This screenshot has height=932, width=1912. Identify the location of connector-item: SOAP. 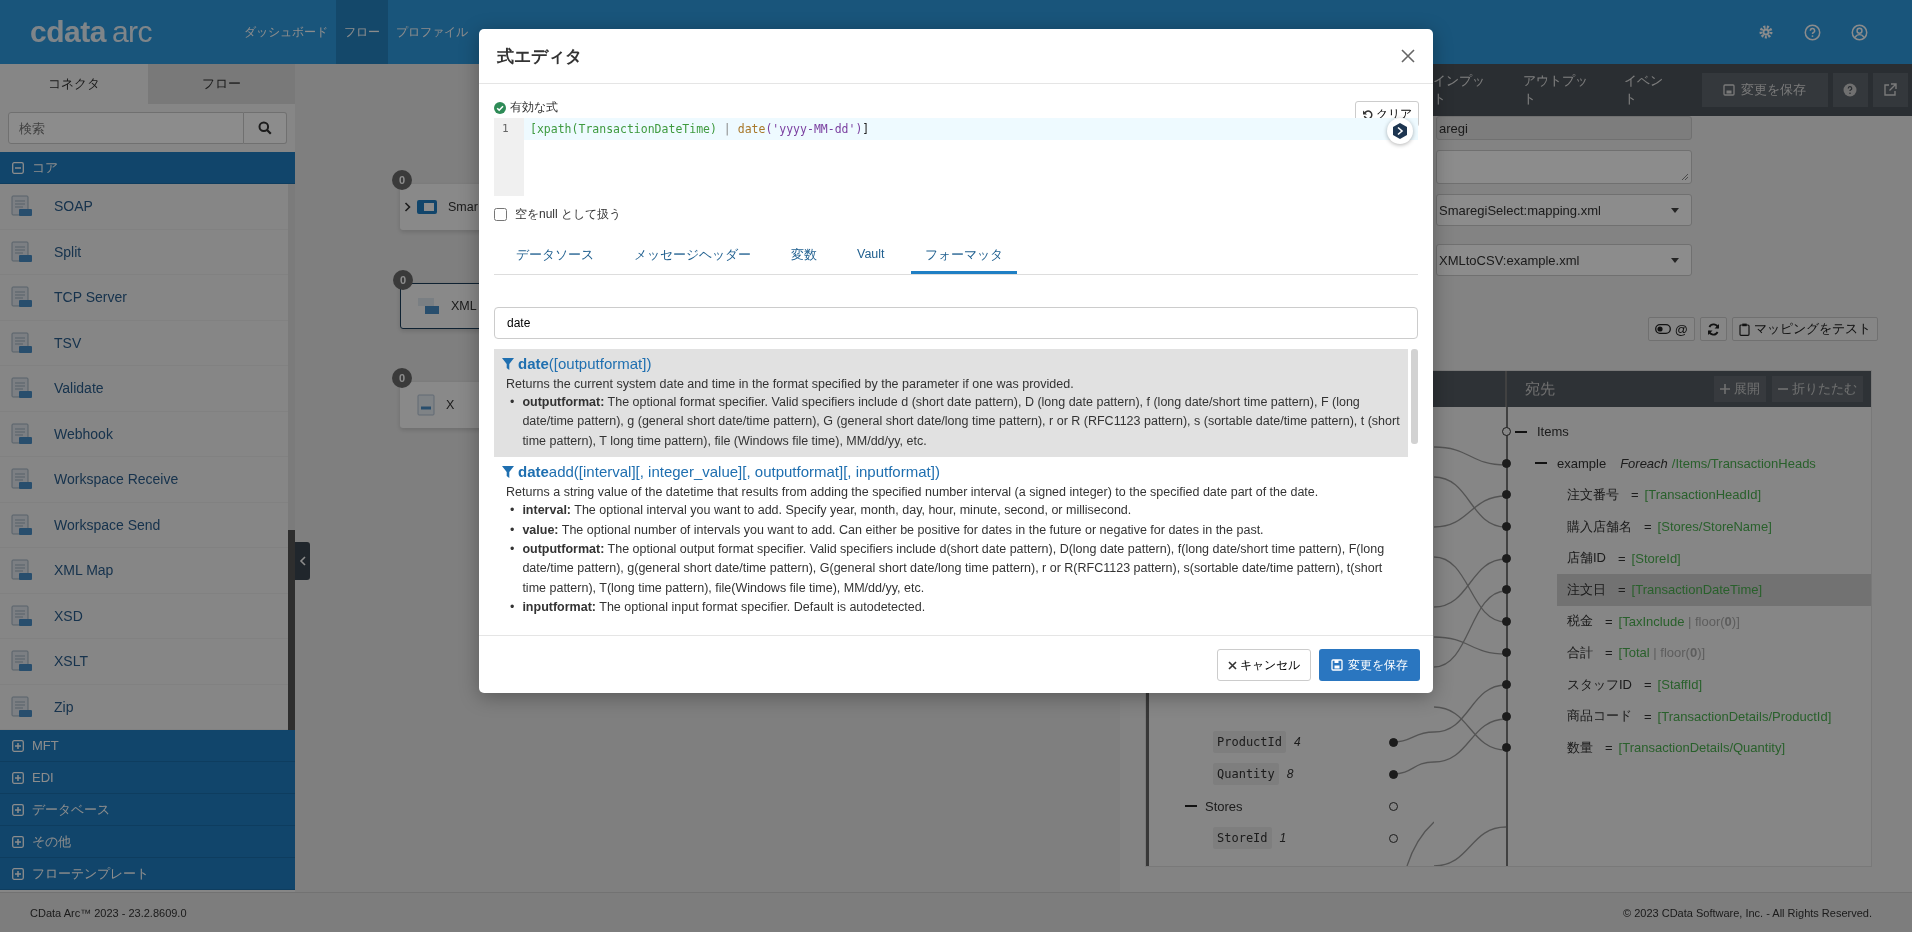
(144, 207).